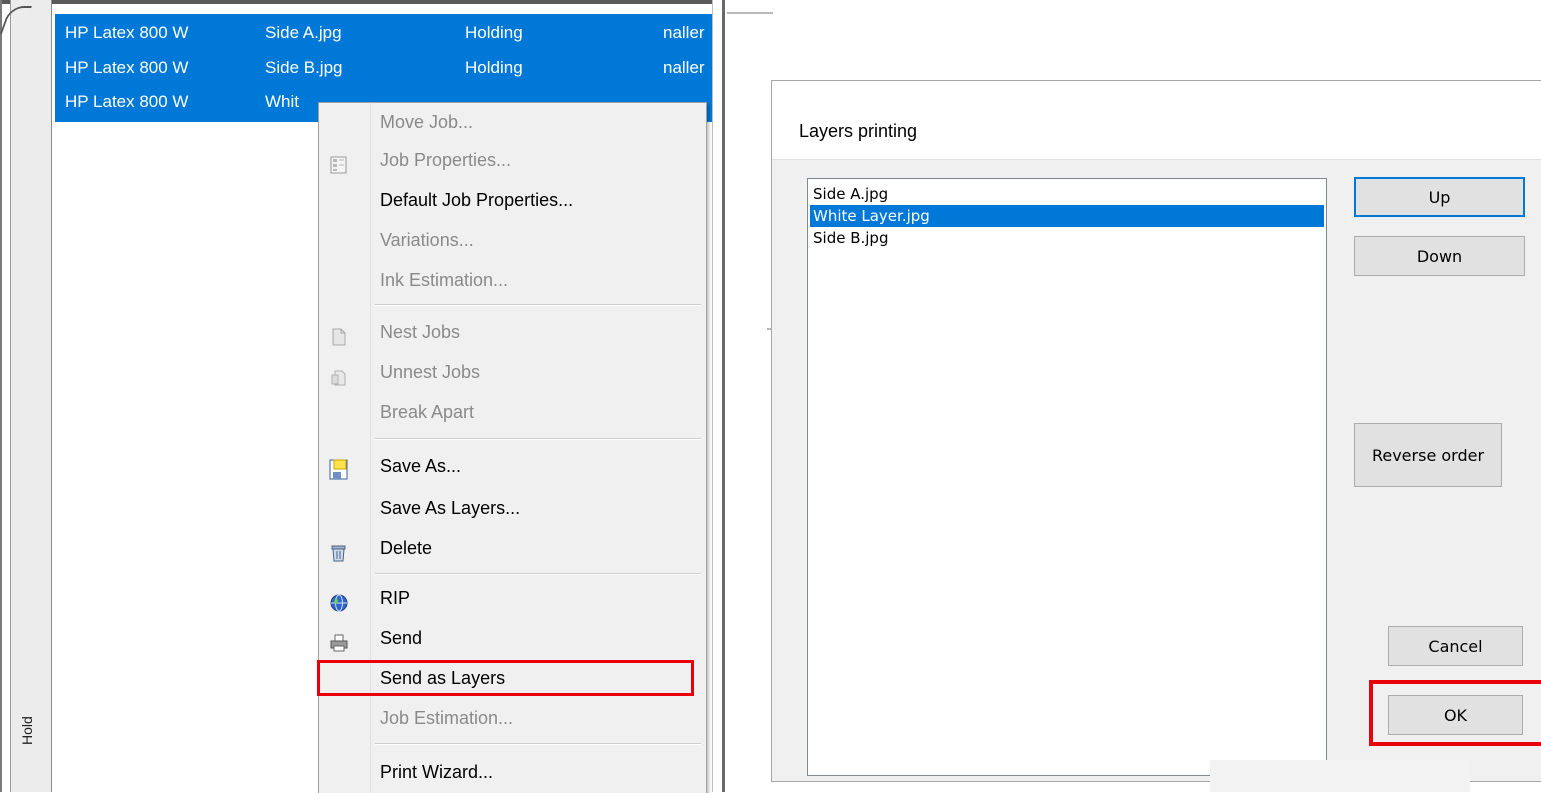  What do you see at coordinates (339, 600) in the screenshot?
I see `globe-icon` at bounding box center [339, 600].